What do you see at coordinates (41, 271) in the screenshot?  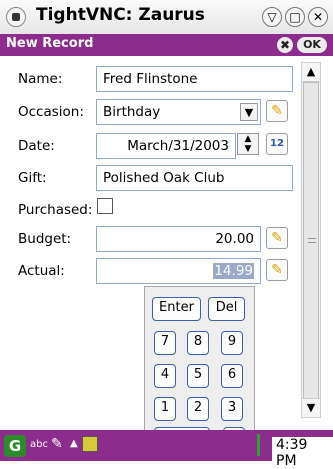 I see `actual-label: Actual:` at bounding box center [41, 271].